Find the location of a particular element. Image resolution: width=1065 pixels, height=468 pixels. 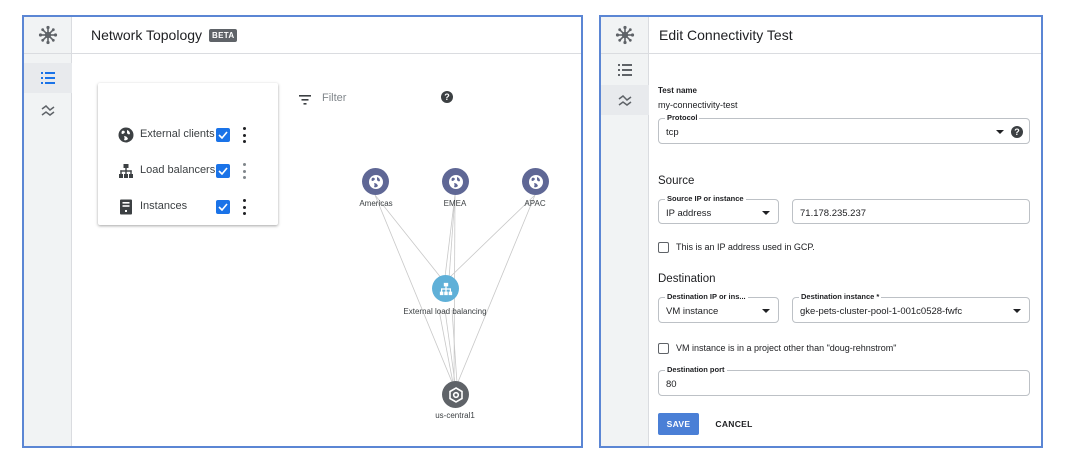

page-title: Edit Connectivity Test is located at coordinates (726, 35).